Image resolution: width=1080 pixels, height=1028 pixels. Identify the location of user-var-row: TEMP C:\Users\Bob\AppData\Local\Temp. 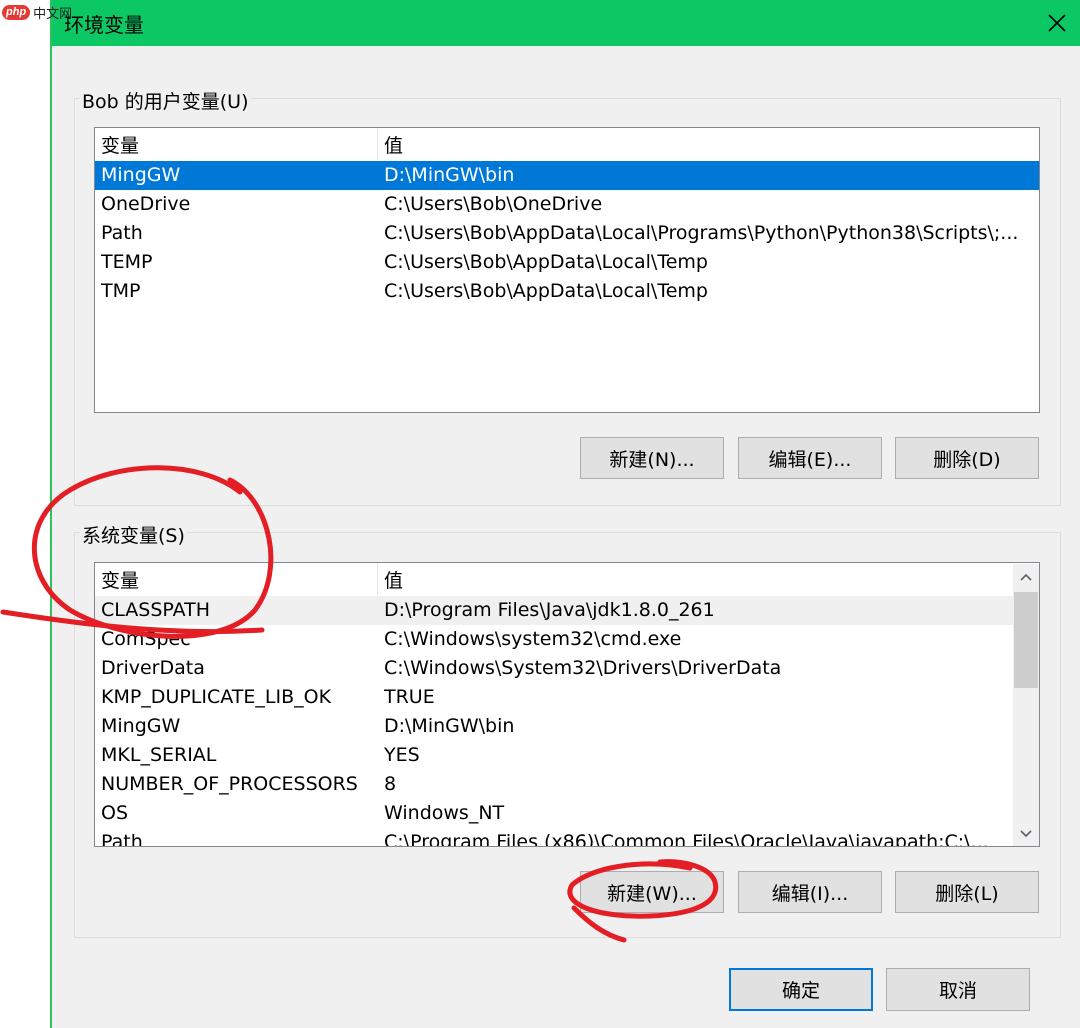
(567, 262).